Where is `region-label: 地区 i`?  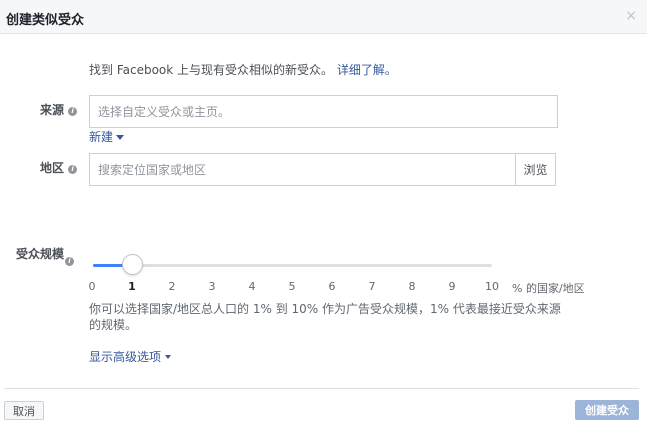 region-label: 地区 i is located at coordinates (59, 167).